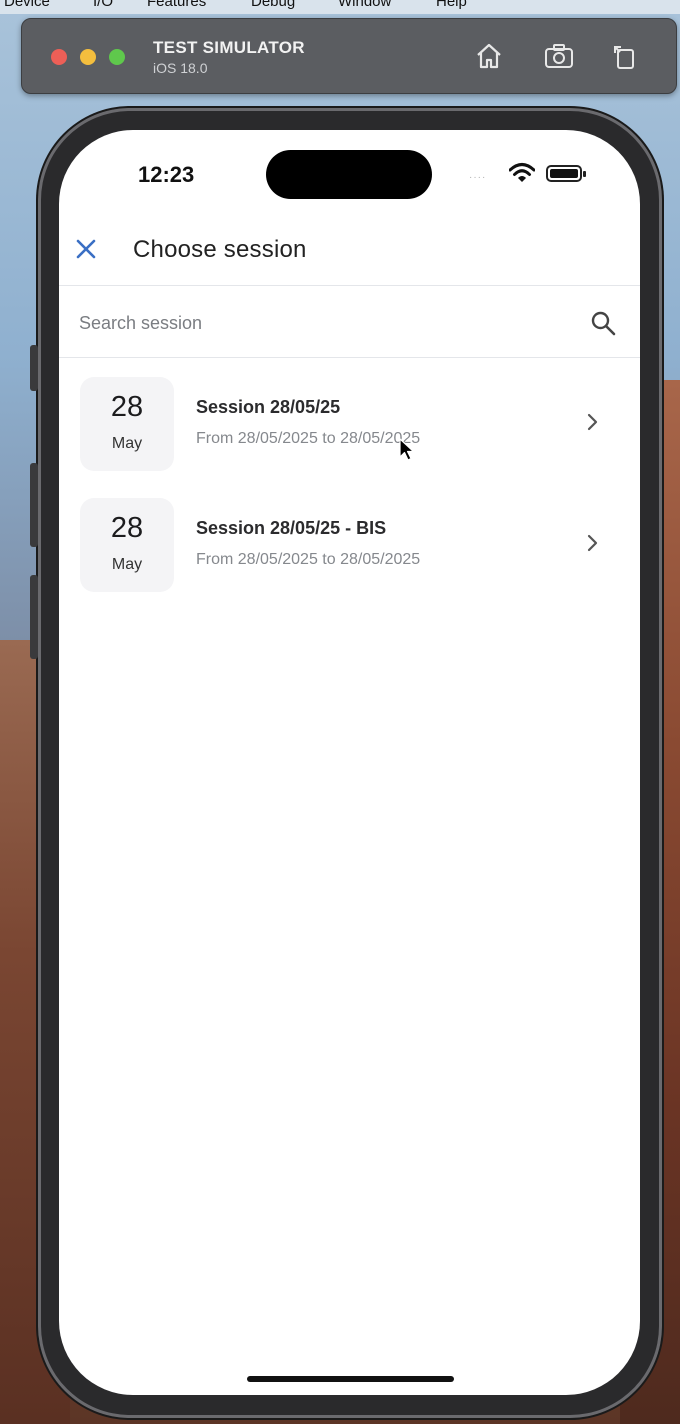 The height and width of the screenshot is (1424, 680). I want to click on status-time: 12:23, so click(166, 174).